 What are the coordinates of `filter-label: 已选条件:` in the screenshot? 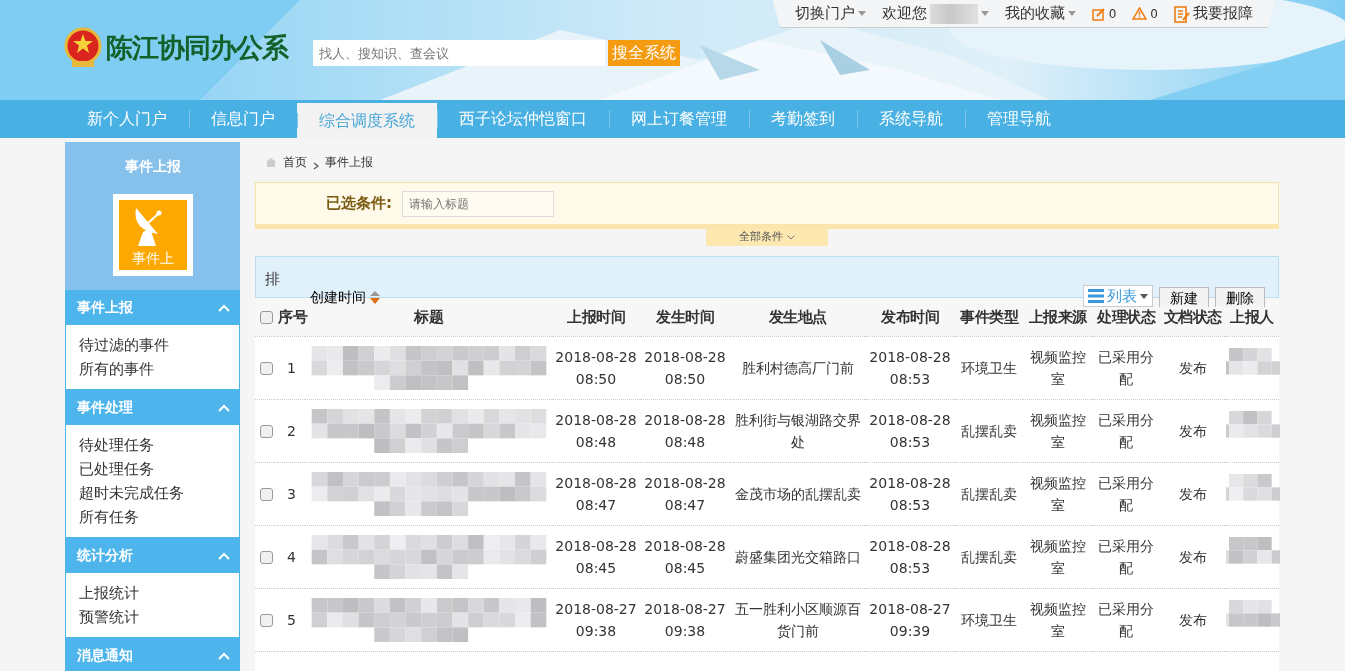 It's located at (359, 204).